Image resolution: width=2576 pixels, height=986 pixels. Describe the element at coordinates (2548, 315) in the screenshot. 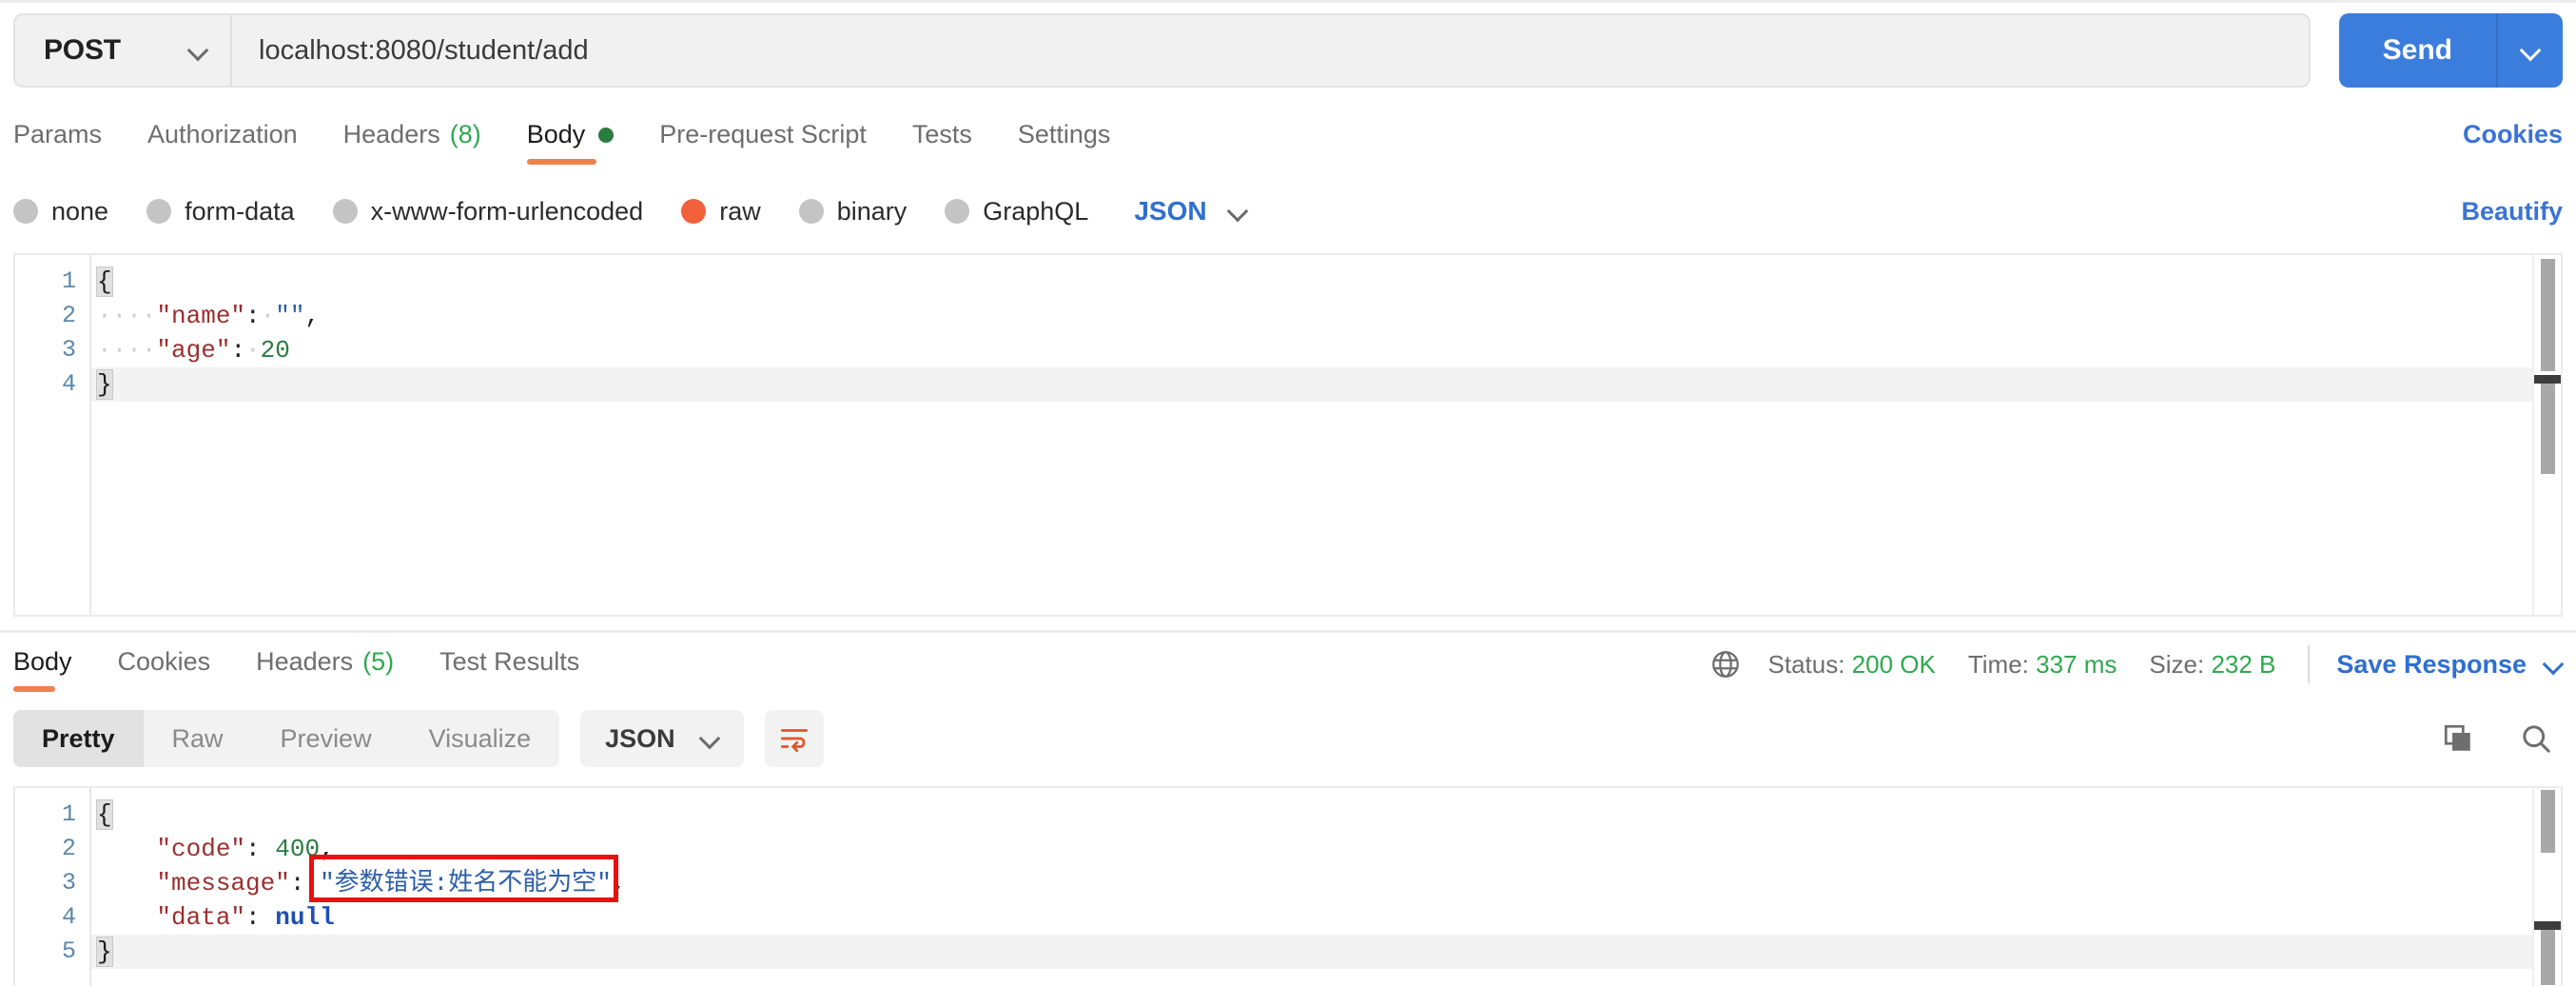

I see `request-scroll-thumb-upper` at that location.